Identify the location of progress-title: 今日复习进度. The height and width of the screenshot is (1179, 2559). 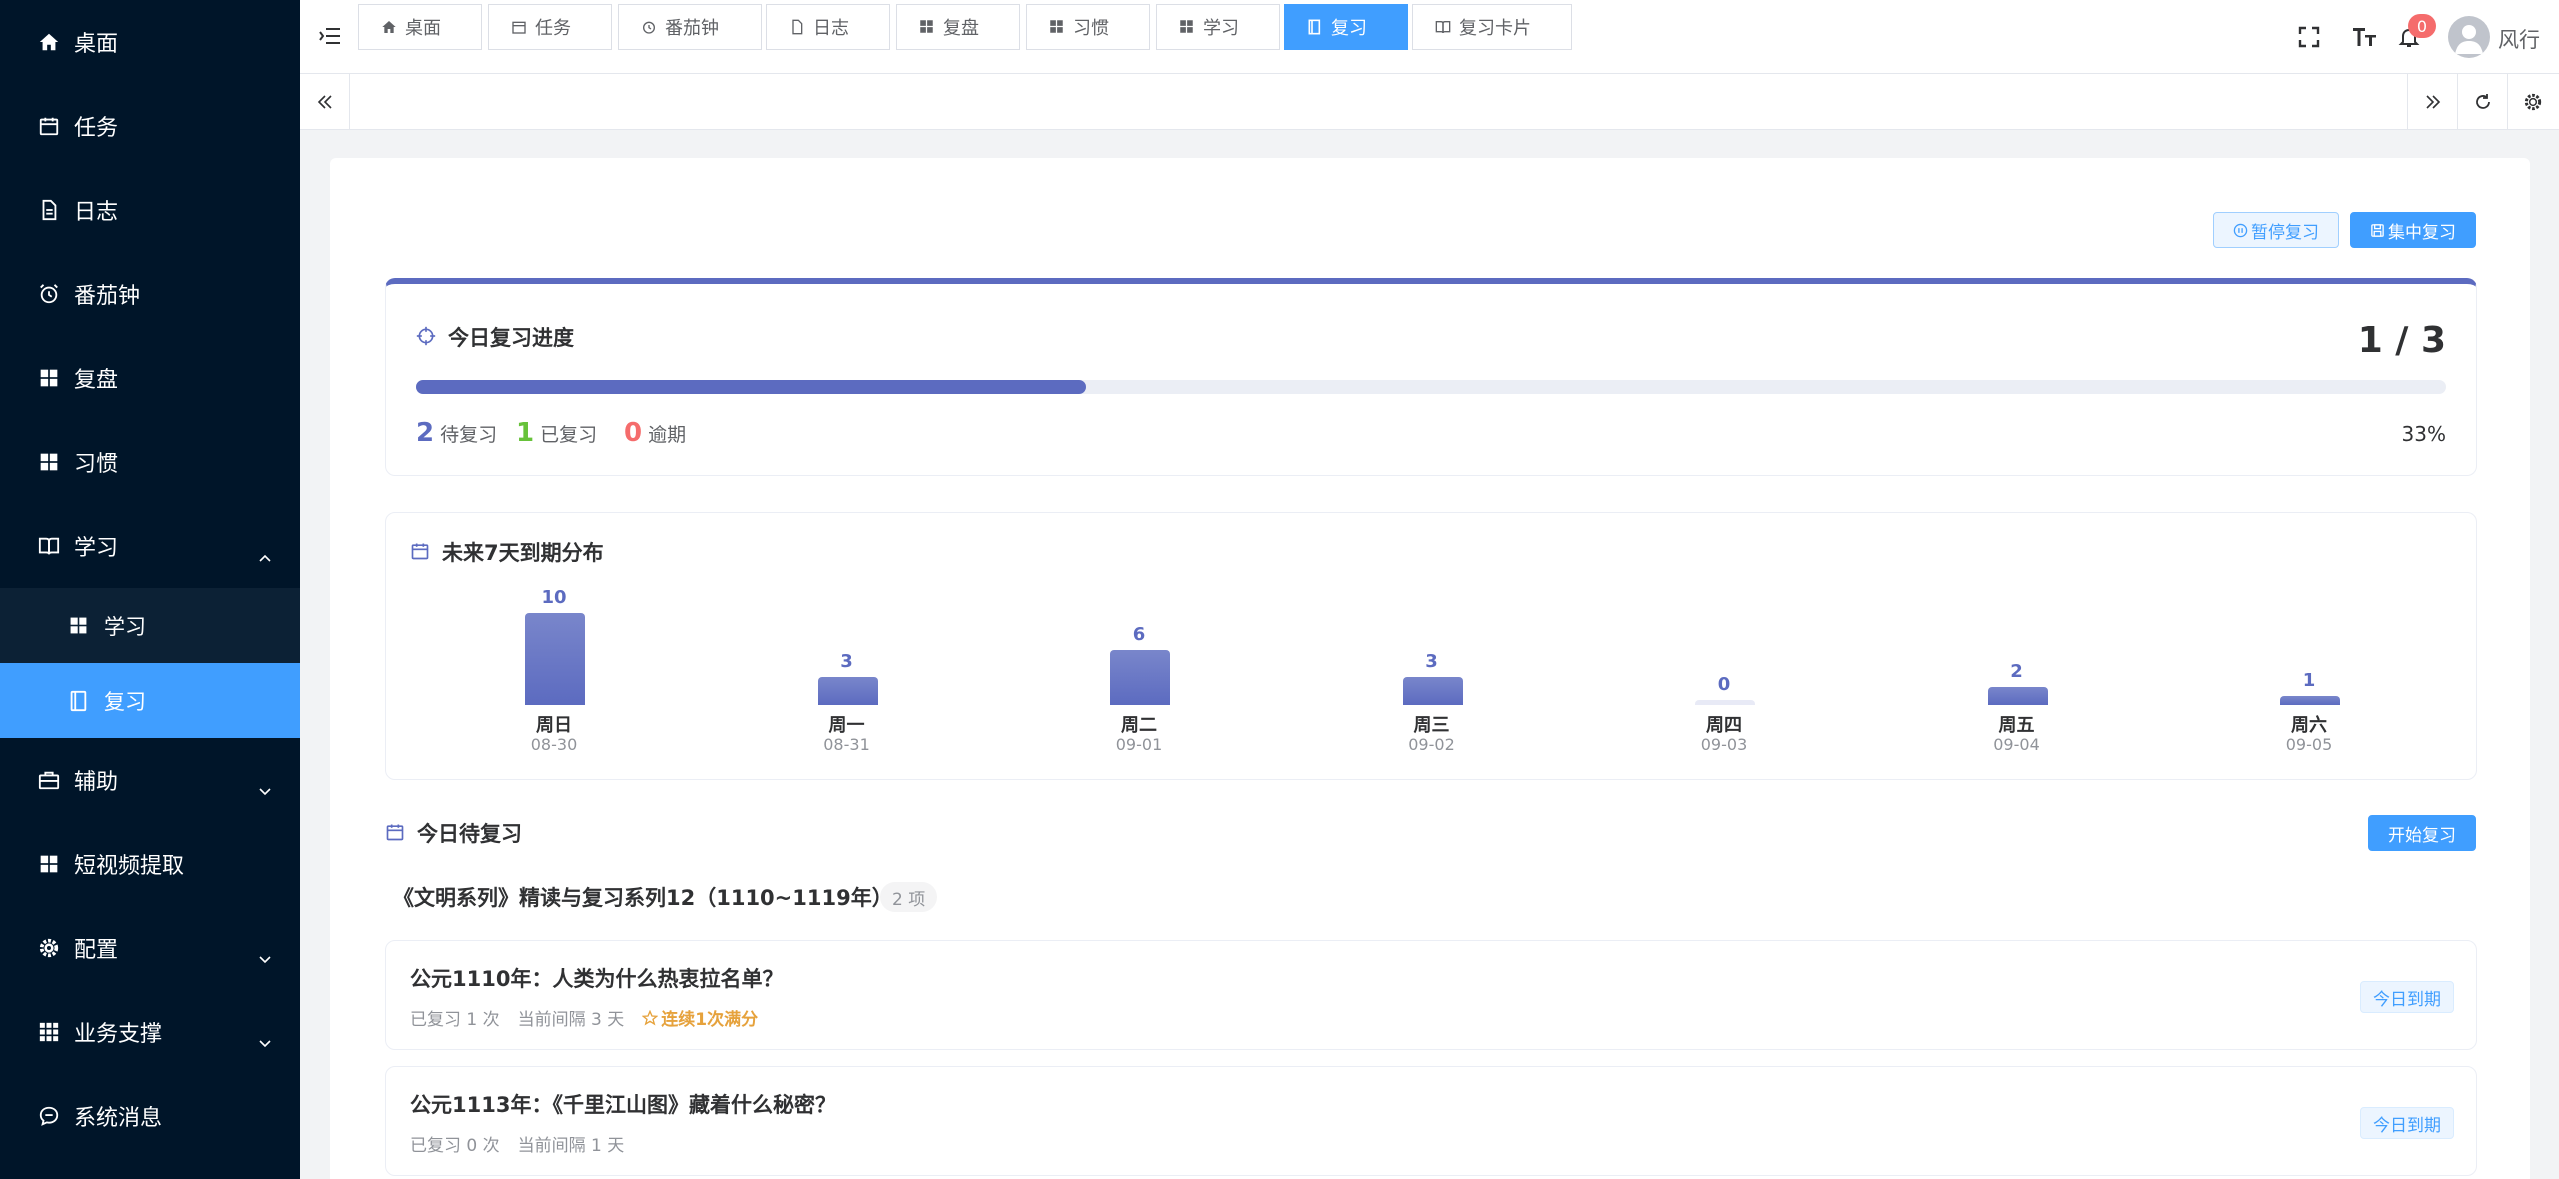
(495, 337).